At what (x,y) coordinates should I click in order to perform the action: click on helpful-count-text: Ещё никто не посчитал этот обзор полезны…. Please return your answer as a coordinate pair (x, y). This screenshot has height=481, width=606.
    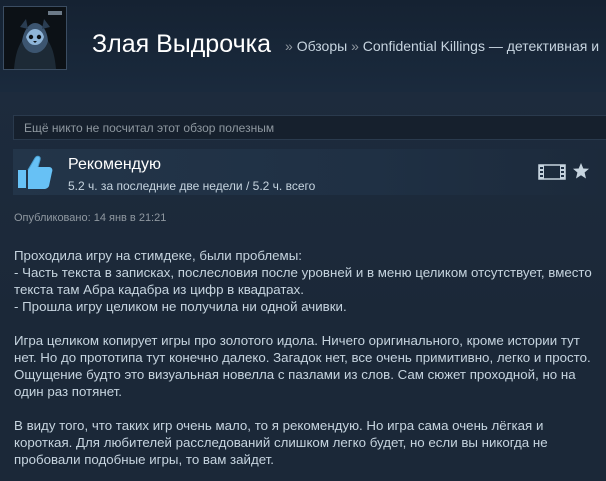
    Looking at the image, I should click on (309, 127).